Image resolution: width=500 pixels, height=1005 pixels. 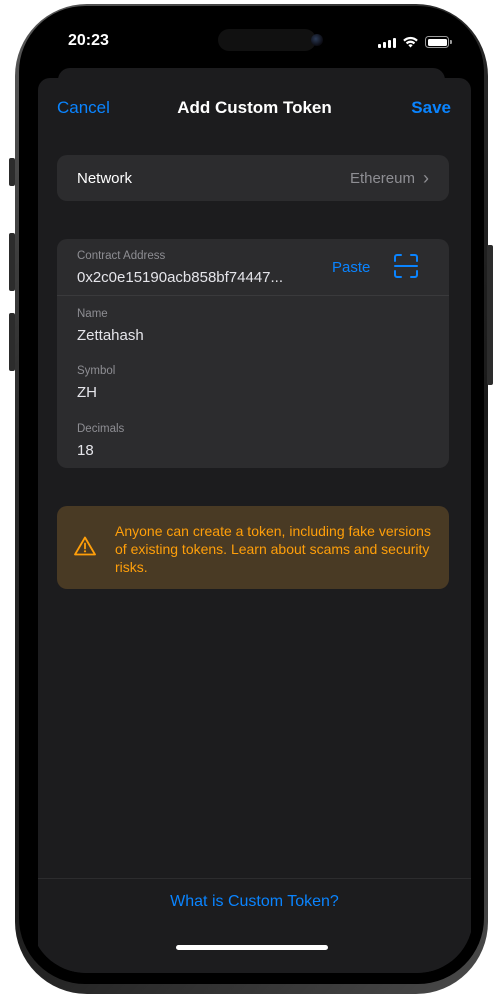 I want to click on name-value: Zettahash, so click(x=110, y=335).